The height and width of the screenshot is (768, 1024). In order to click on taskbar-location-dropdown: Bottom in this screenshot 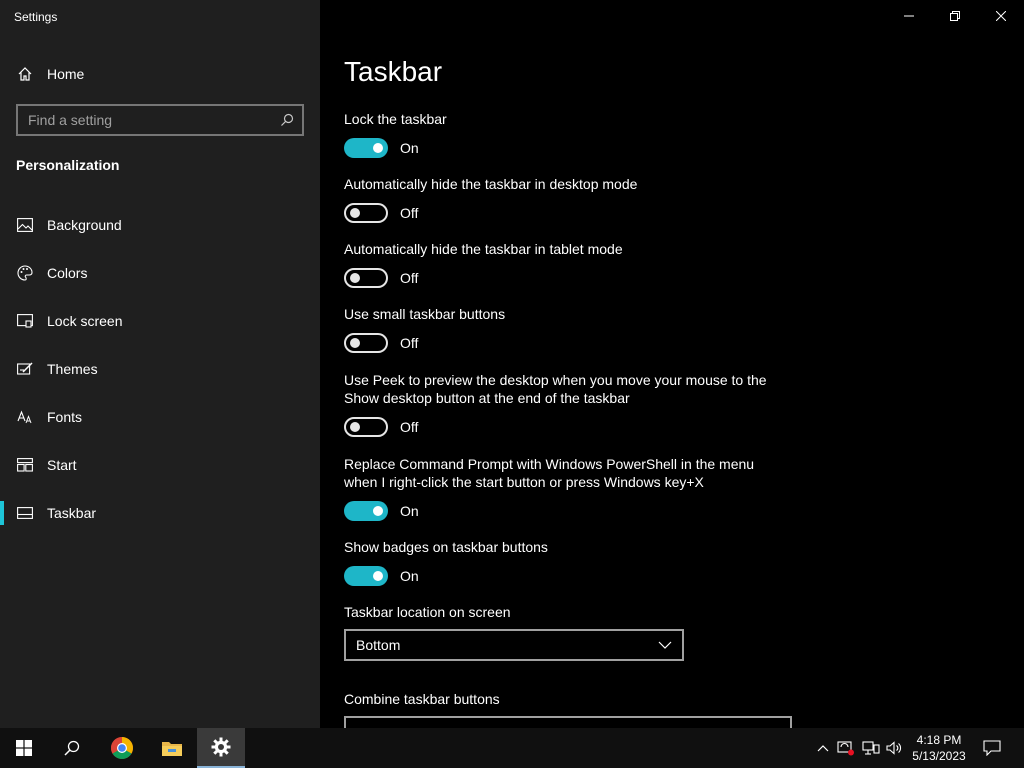, I will do `click(514, 645)`.